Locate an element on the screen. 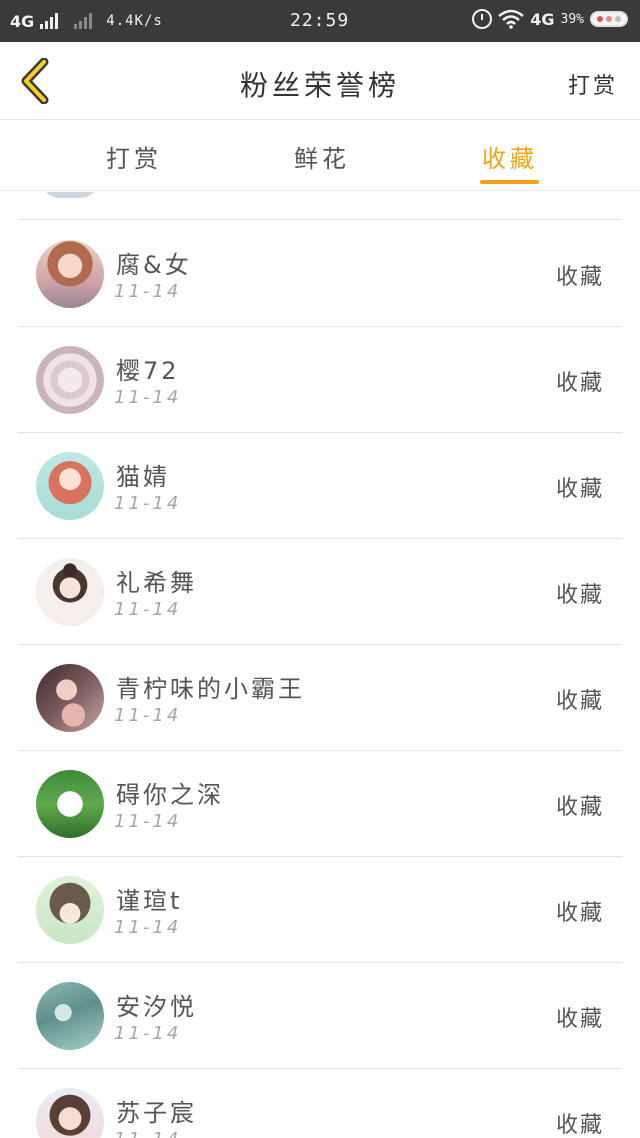  battery-icon is located at coordinates (609, 19).